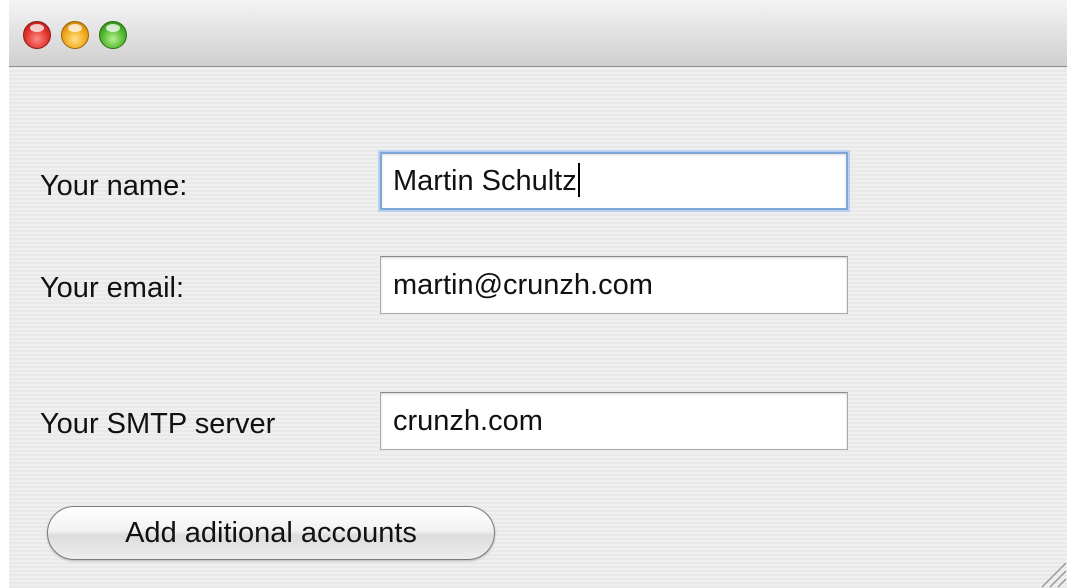 The image size is (1067, 588). Describe the element at coordinates (538, 33) in the screenshot. I see `title-bar` at that location.